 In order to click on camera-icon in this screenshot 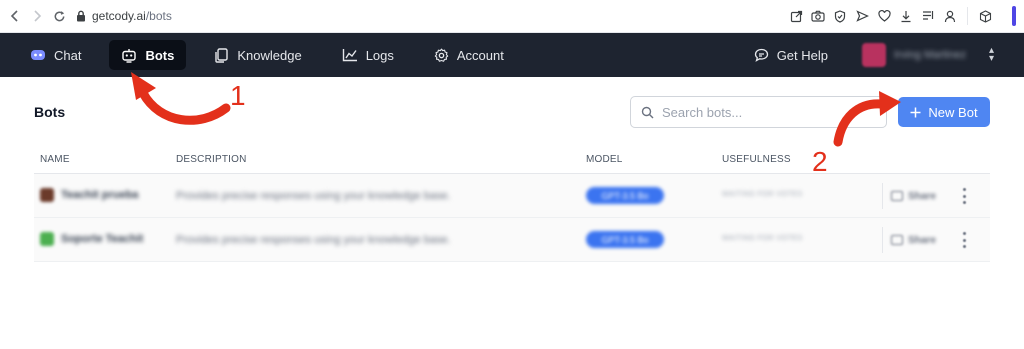, I will do `click(818, 16)`.